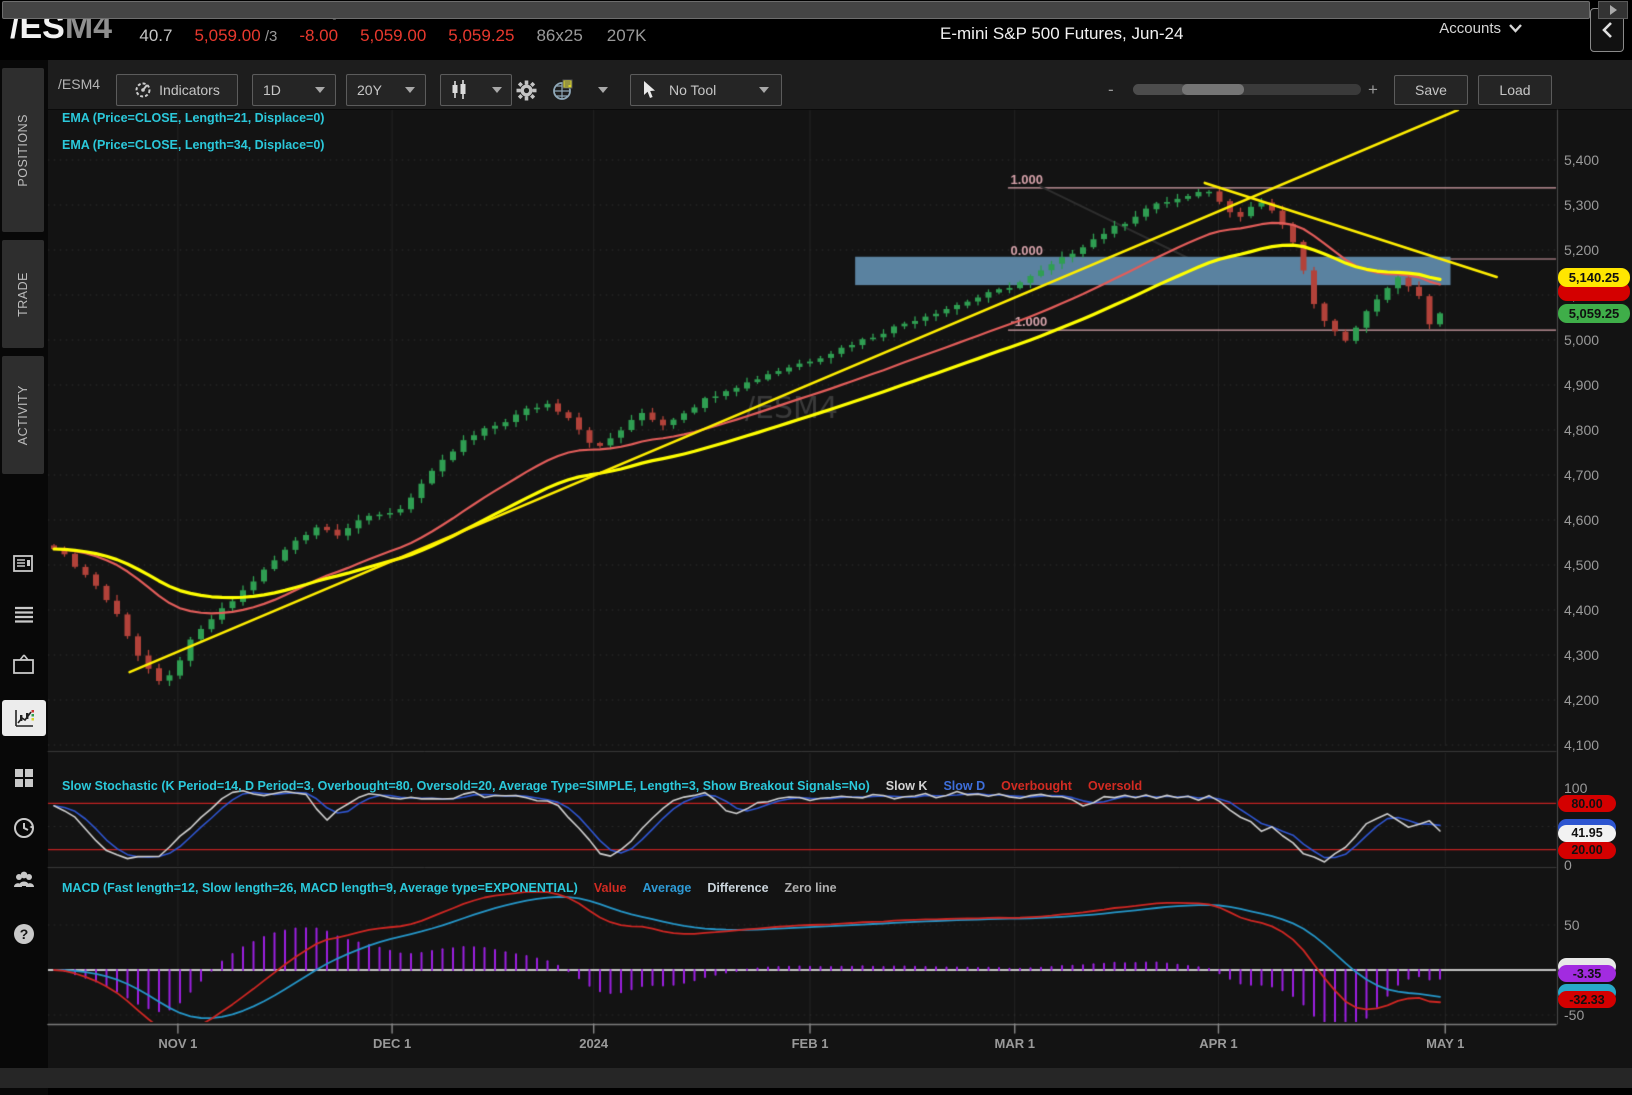  What do you see at coordinates (1115, 786) in the screenshot?
I see `legend-oversold: Oversold` at bounding box center [1115, 786].